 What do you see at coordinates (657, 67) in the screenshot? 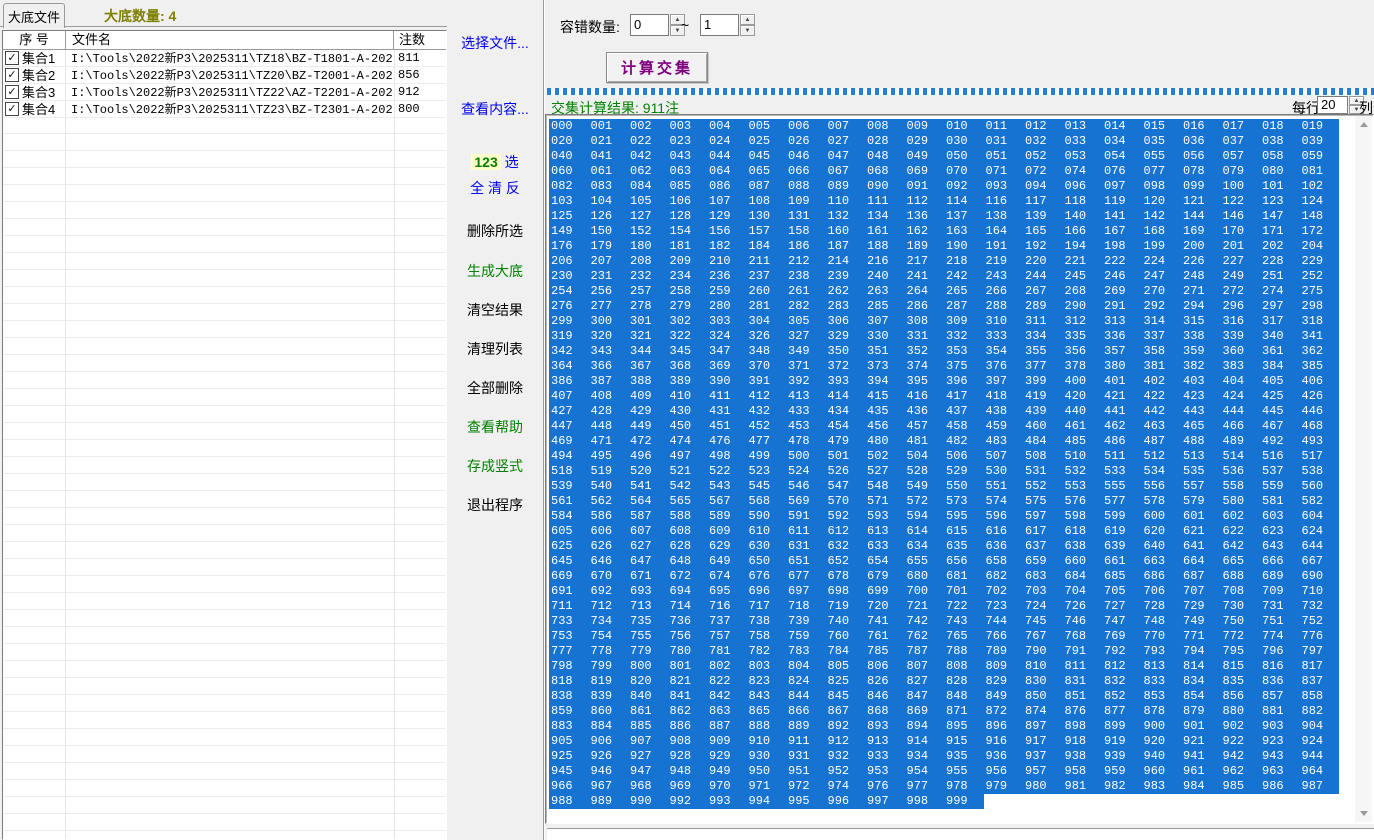
I see `calc-intersection-button: 计算交集` at bounding box center [657, 67].